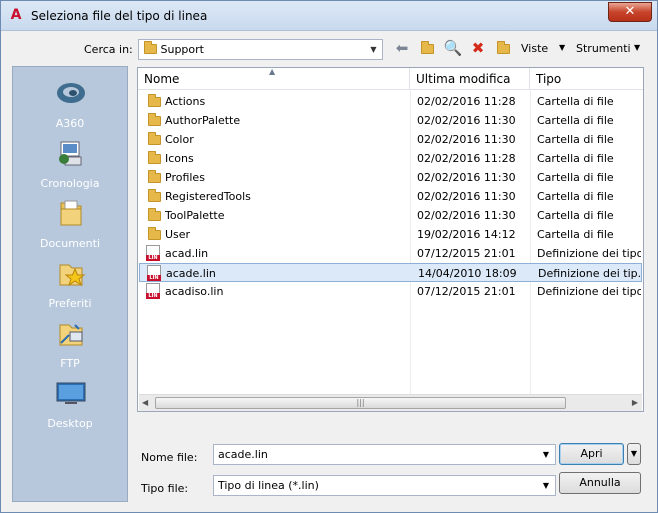 The width and height of the screenshot is (658, 513). I want to click on tools-menu: Strumenti, so click(603, 48).